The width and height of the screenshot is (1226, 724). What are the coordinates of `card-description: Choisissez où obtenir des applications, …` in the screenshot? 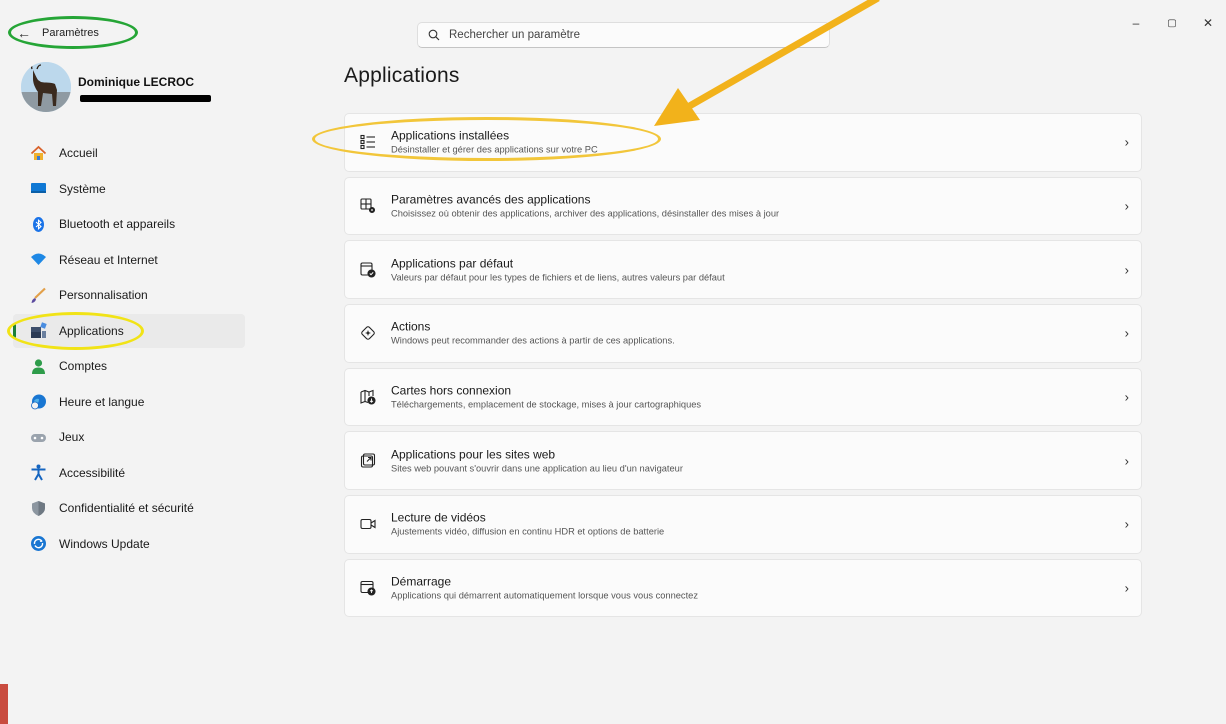 It's located at (585, 213).